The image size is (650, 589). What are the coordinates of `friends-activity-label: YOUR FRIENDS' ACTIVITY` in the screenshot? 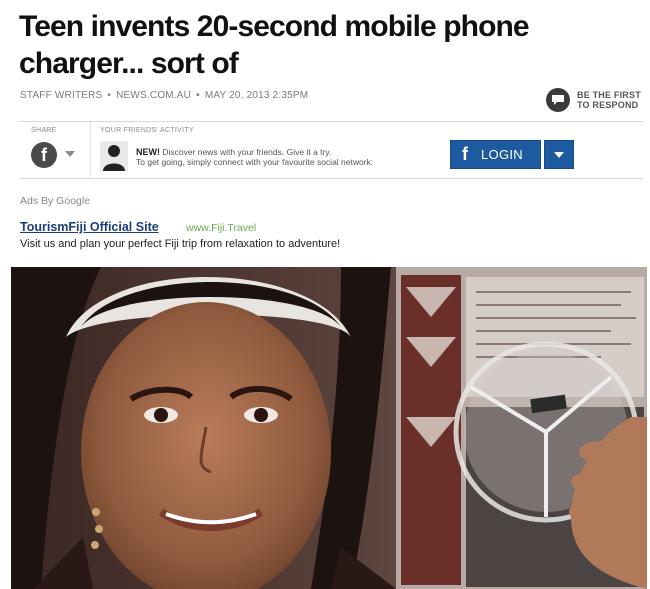 It's located at (147, 130).